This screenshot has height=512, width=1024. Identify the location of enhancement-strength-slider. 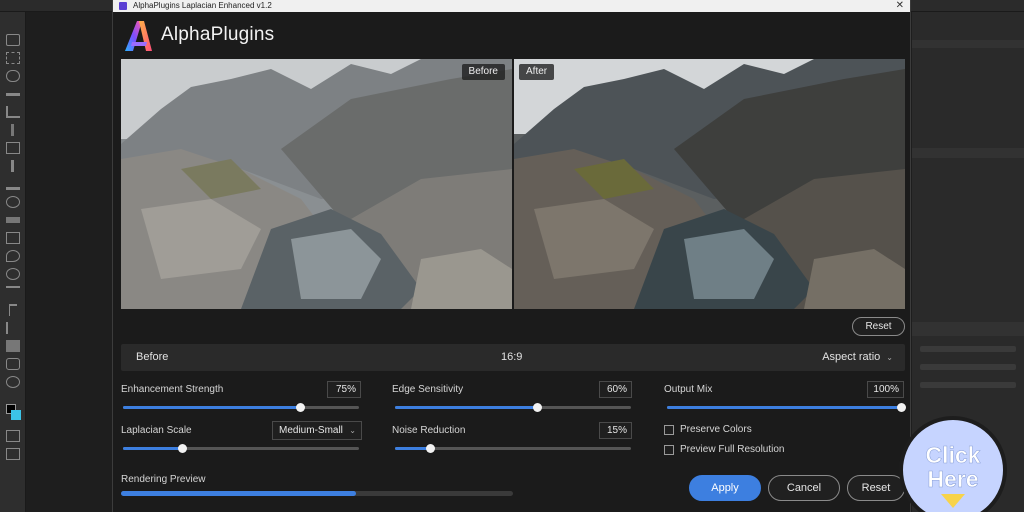
(241, 407).